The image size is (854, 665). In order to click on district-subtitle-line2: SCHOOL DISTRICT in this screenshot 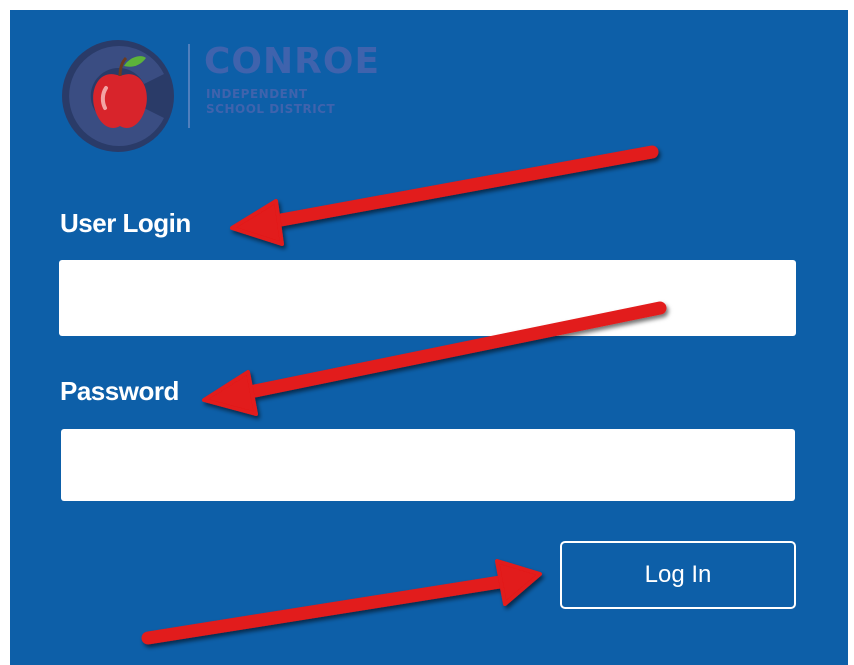, I will do `click(271, 109)`.